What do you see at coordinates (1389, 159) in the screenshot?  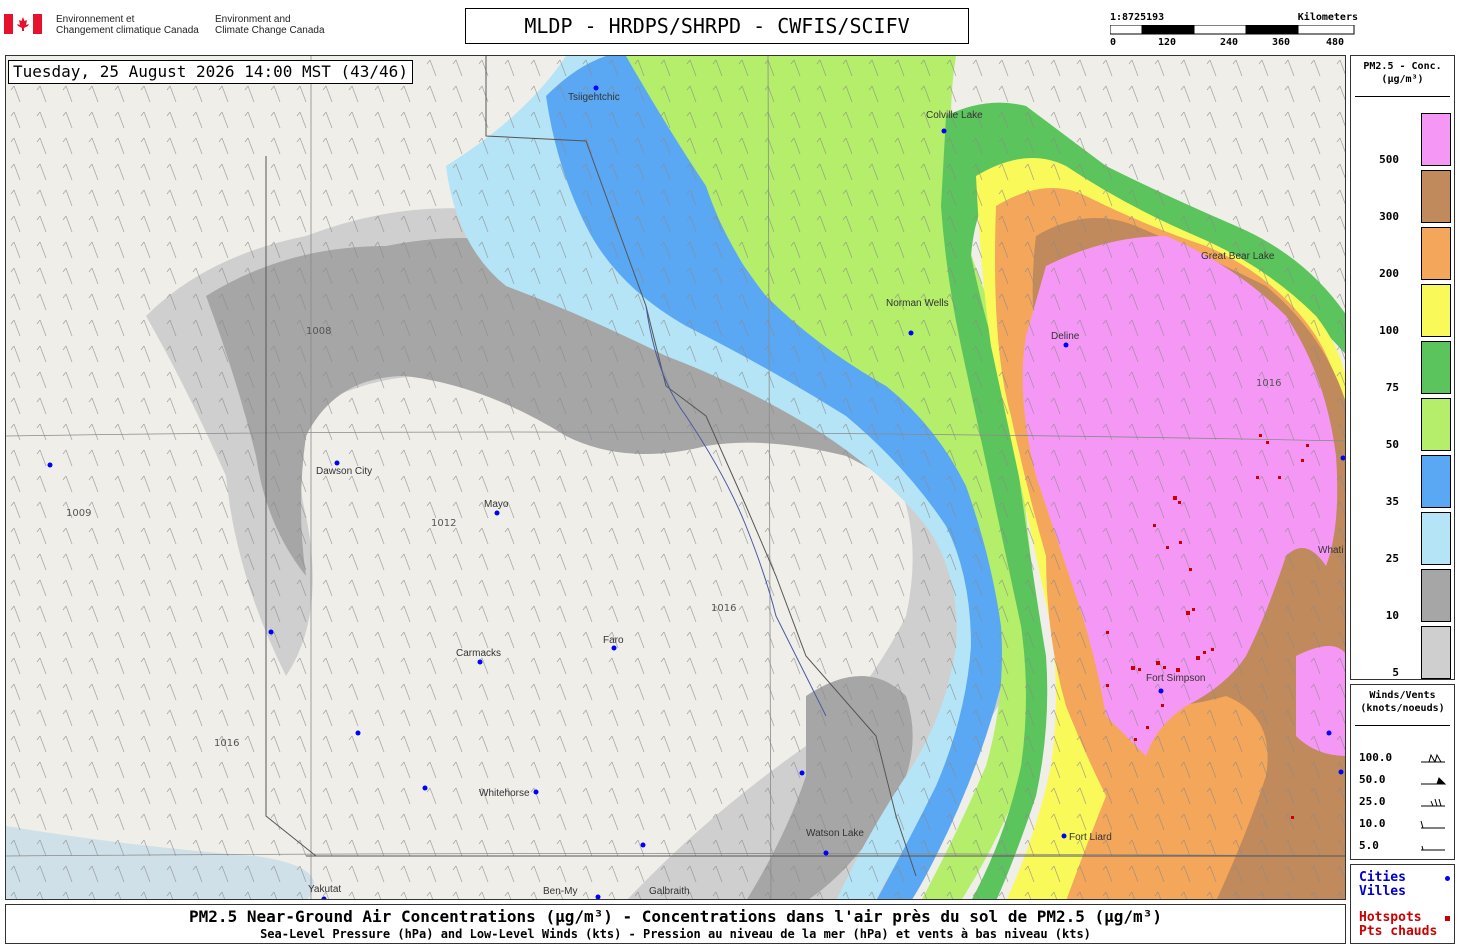 I see `legend-tick-label: 500` at bounding box center [1389, 159].